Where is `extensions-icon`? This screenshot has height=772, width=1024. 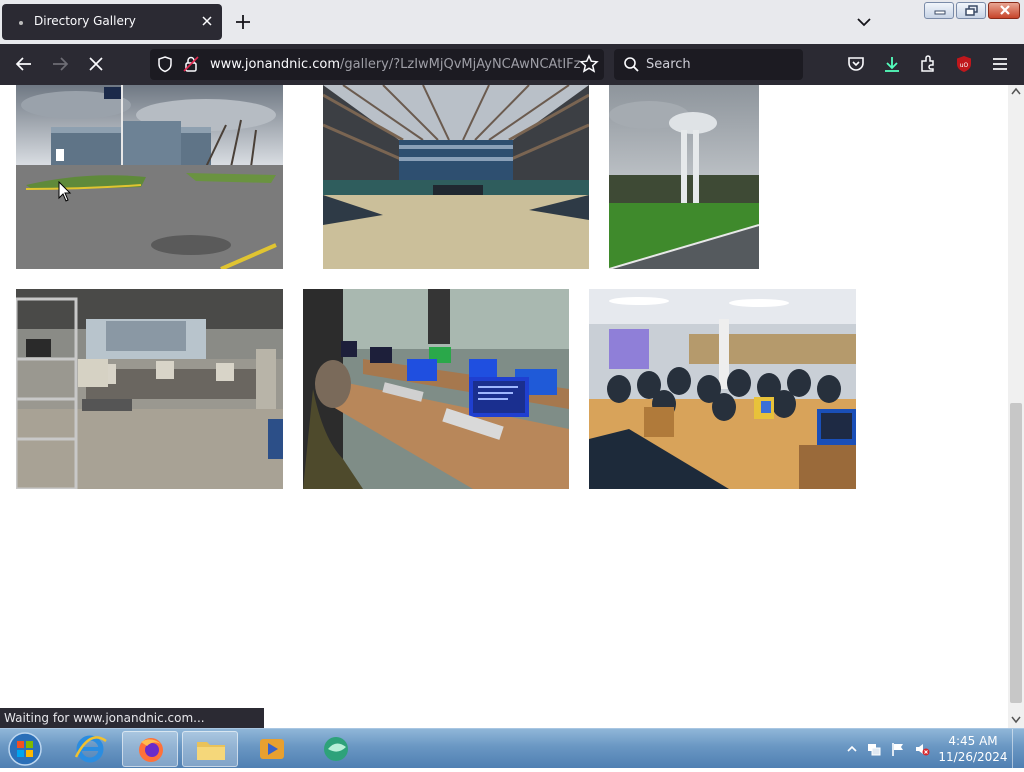
extensions-icon is located at coordinates (928, 64).